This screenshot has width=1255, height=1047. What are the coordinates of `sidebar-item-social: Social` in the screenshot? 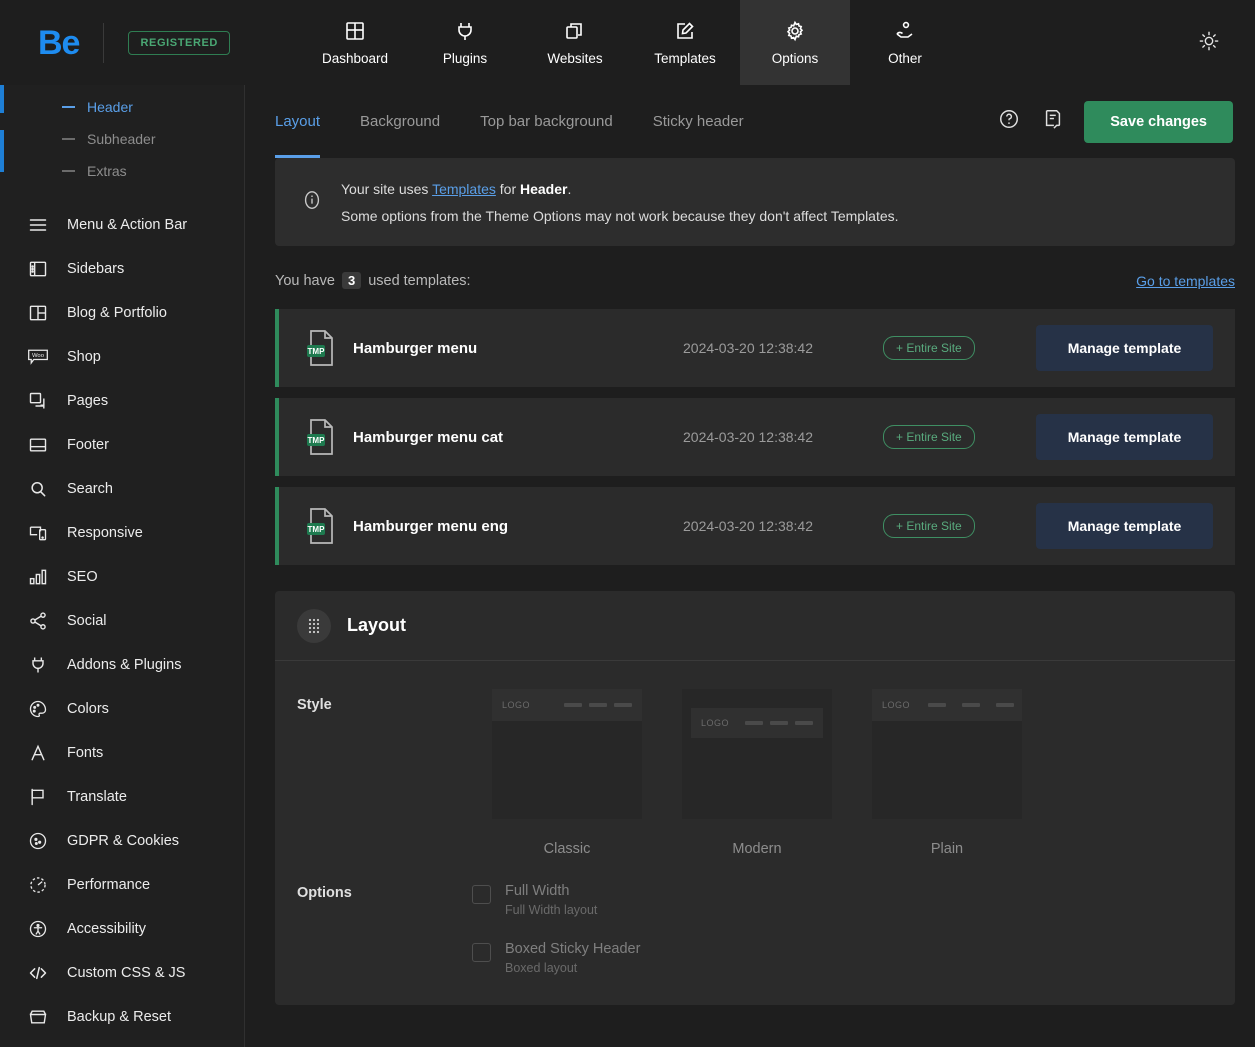 It's located at (122, 621).